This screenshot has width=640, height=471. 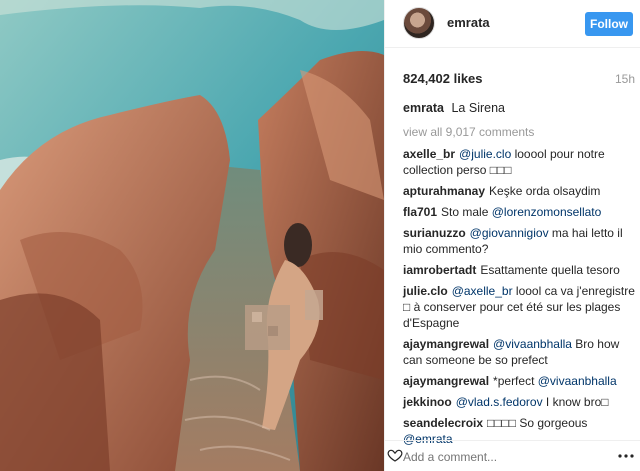 What do you see at coordinates (434, 233) in the screenshot?
I see `comment-username: surianuzzo` at bounding box center [434, 233].